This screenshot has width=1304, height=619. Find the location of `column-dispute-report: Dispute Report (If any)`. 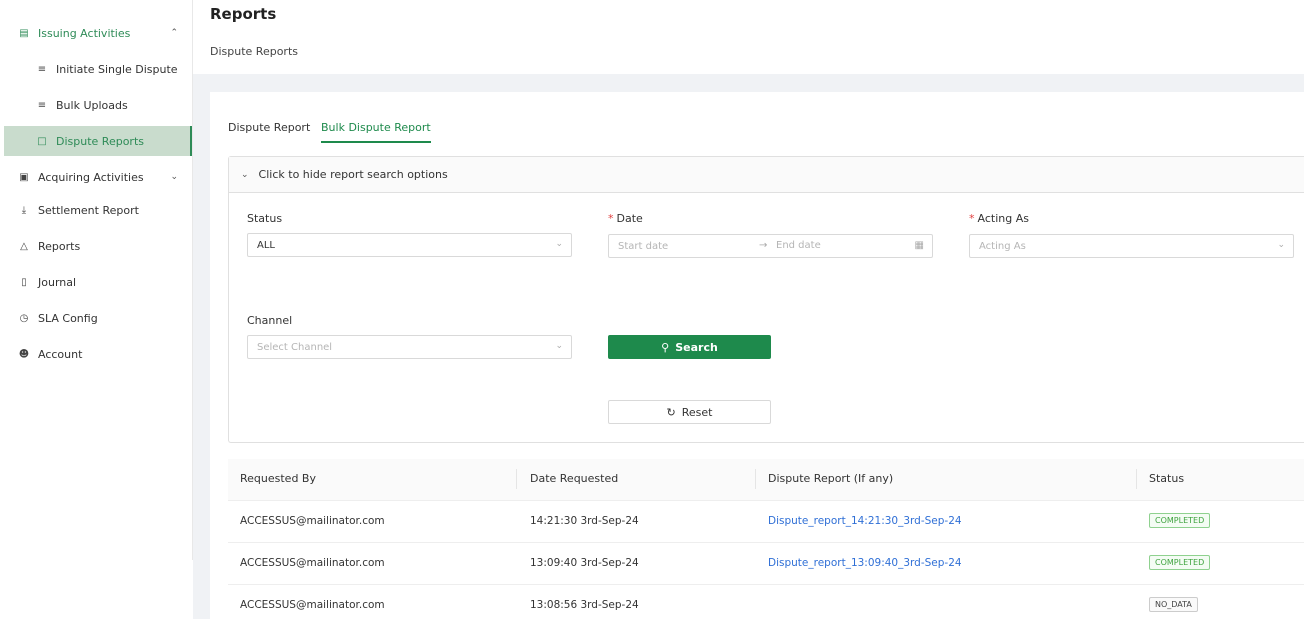

column-dispute-report: Dispute Report (If any) is located at coordinates (831, 478).